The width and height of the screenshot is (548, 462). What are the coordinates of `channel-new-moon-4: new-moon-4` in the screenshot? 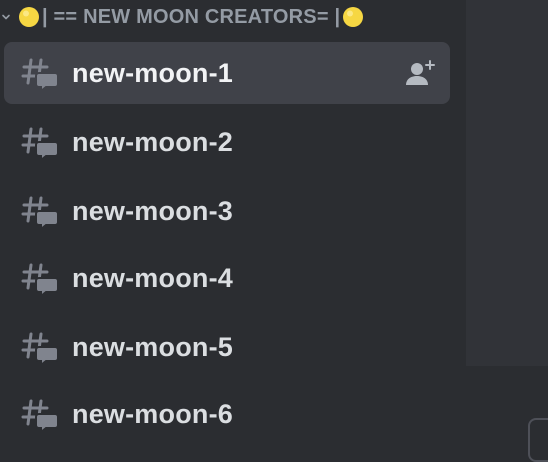 It's located at (227, 278).